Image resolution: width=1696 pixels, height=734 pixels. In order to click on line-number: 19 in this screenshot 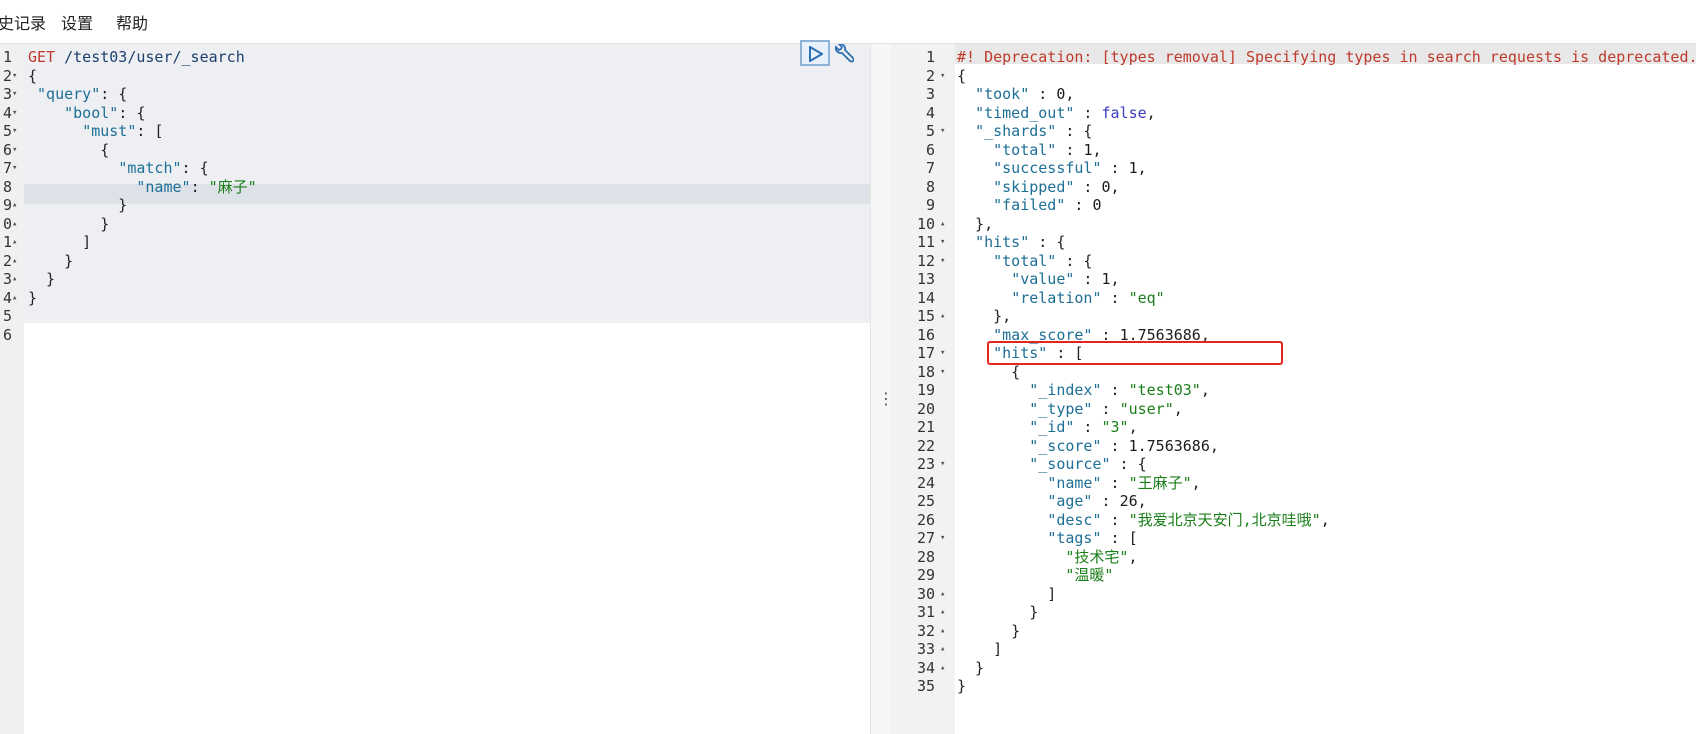, I will do `click(925, 390)`.